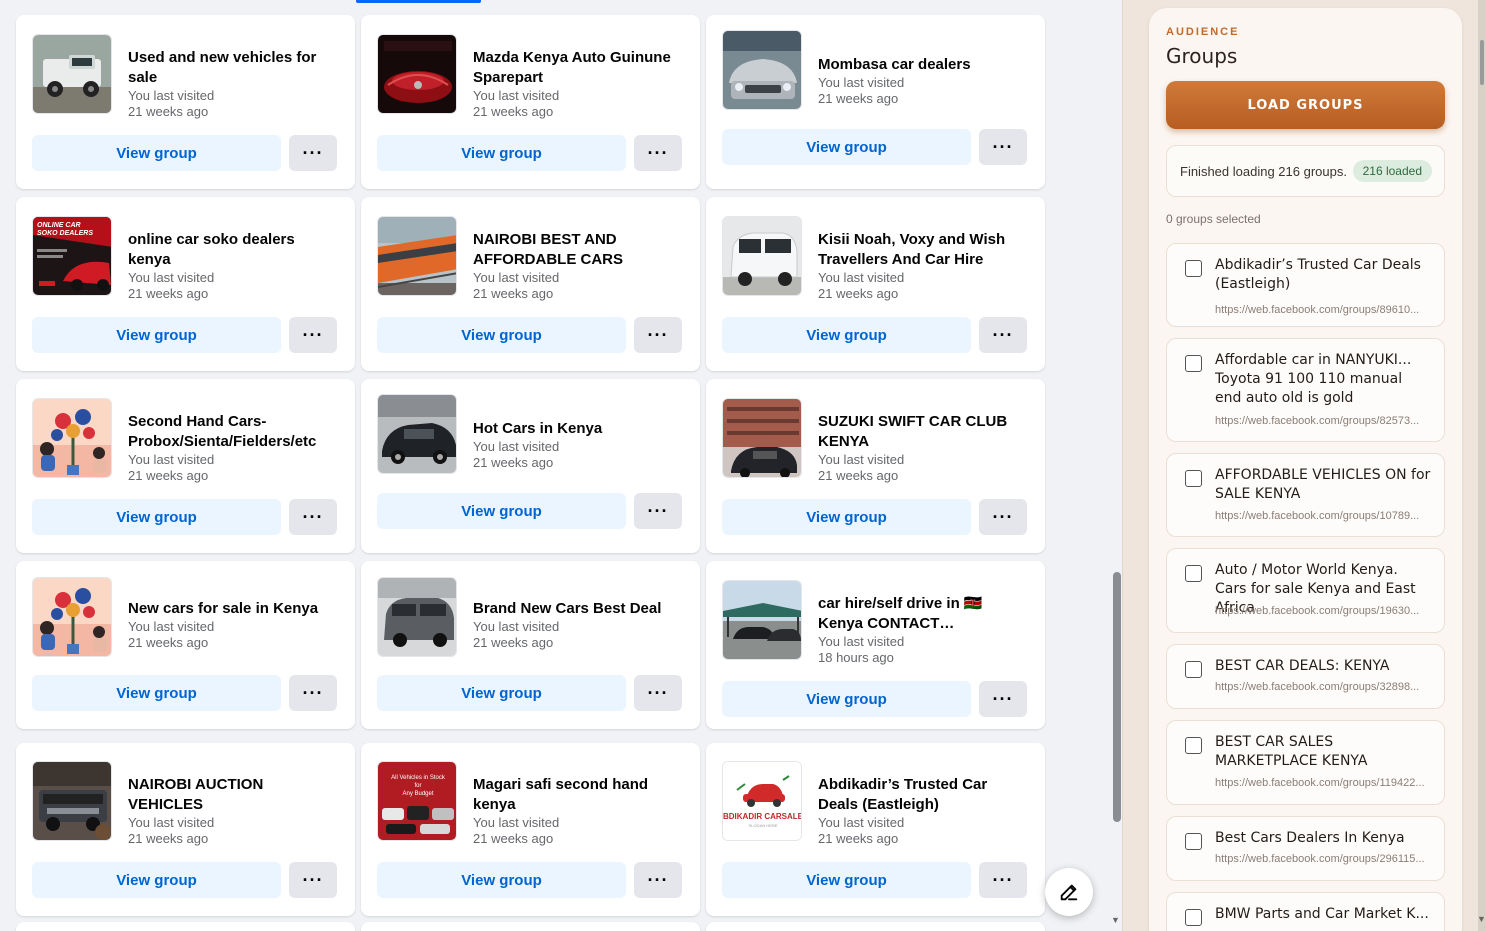 The image size is (1485, 931). Describe the element at coordinates (924, 432) in the screenshot. I see `group-name: SUZUKI SWIFT CAR CLUB KENYA` at that location.